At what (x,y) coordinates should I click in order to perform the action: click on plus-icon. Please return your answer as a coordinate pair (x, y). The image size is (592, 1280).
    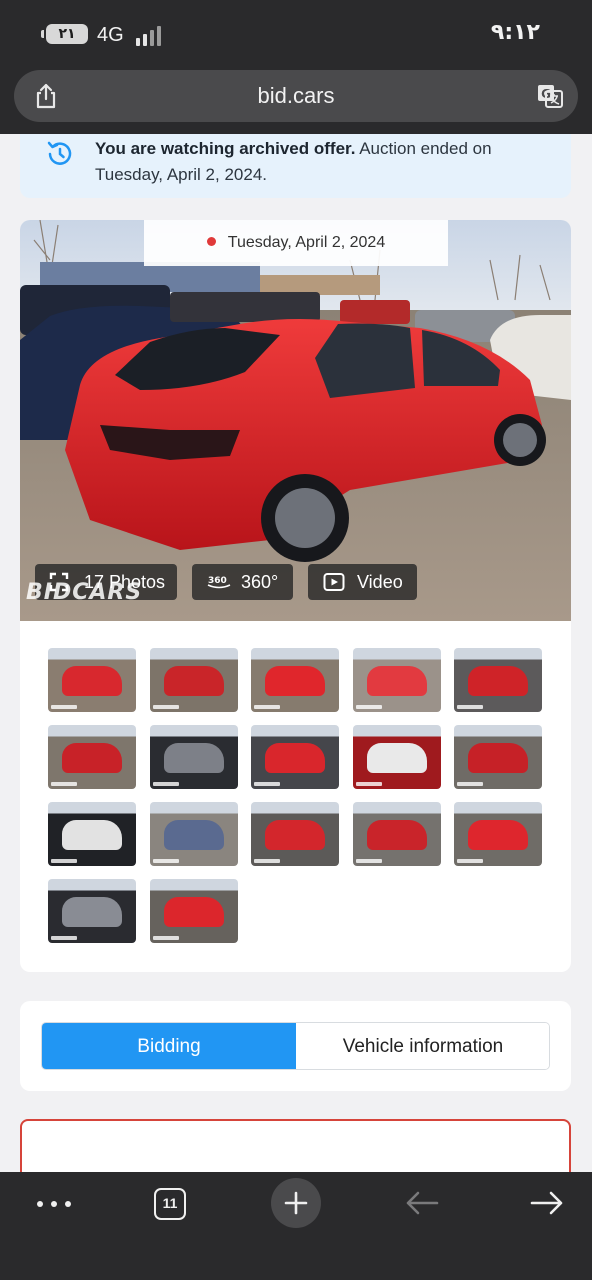
    Looking at the image, I should click on (296, 1203).